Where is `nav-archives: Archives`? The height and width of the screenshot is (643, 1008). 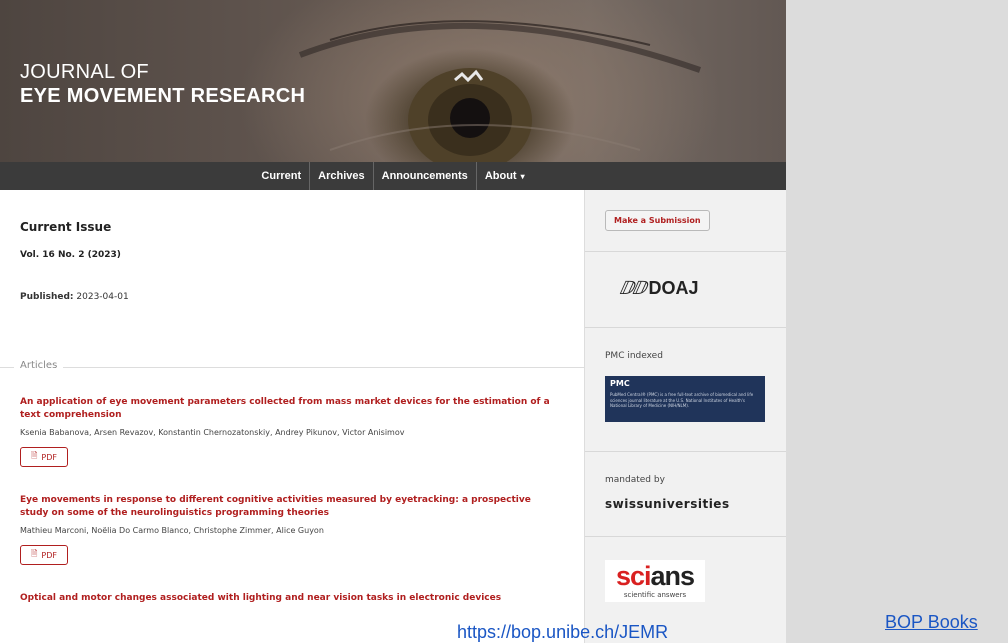
nav-archives: Archives is located at coordinates (342, 176).